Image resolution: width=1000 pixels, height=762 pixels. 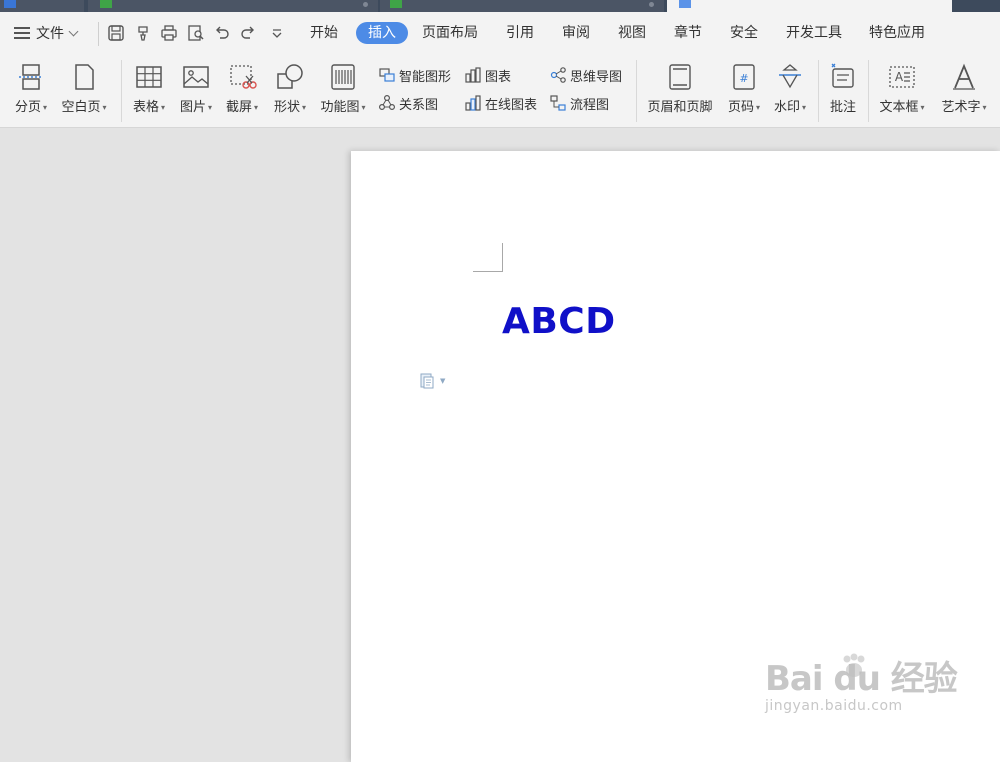 I want to click on text-box-button: A 文本框 ▾, so click(x=902, y=91).